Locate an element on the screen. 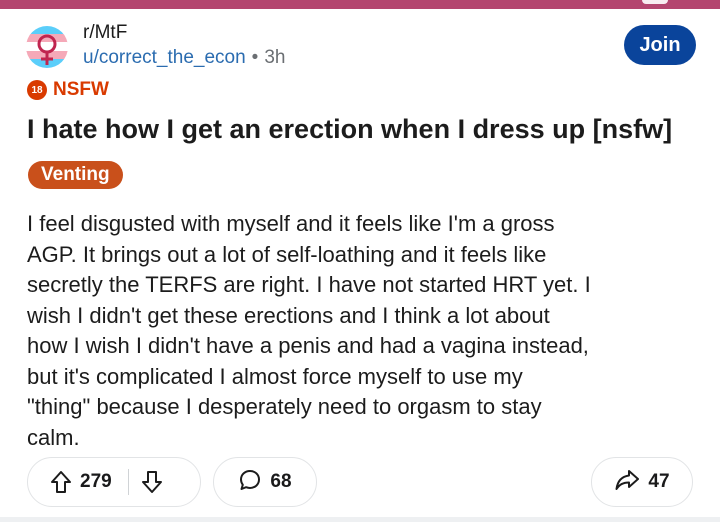  vote-divider is located at coordinates (128, 482).